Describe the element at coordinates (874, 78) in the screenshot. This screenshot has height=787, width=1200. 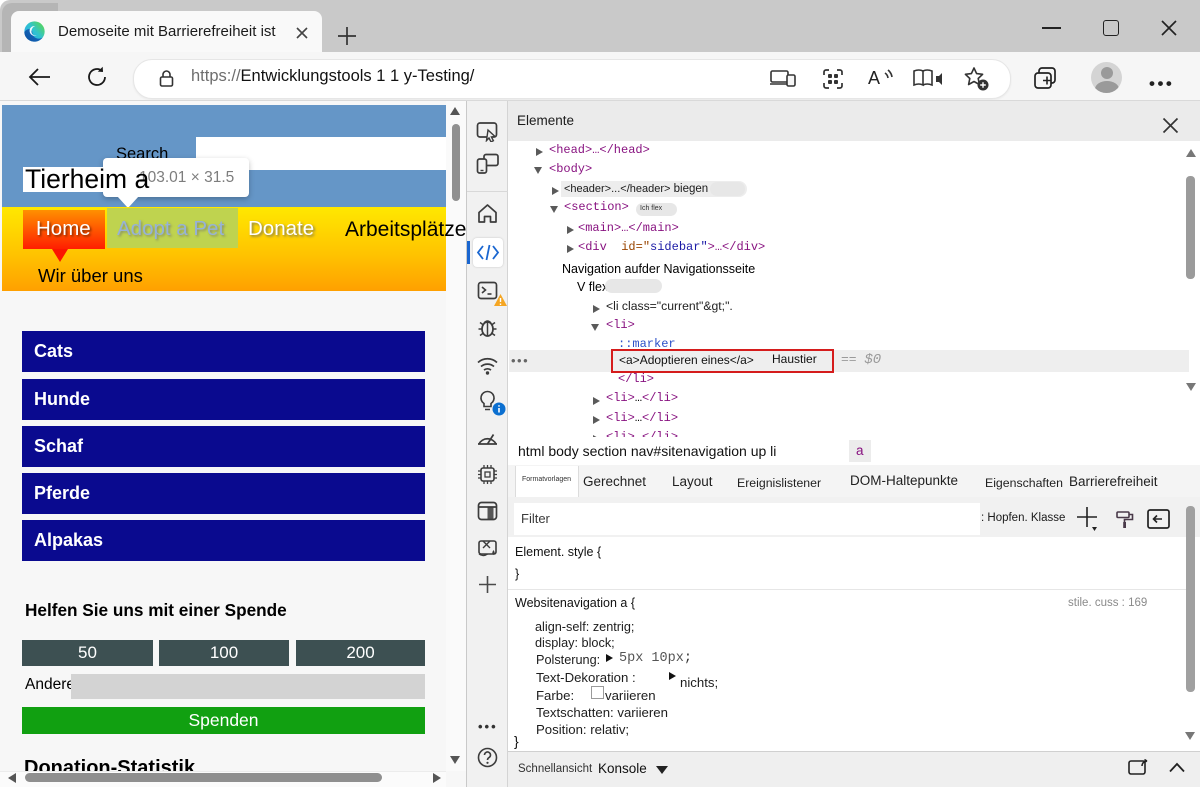
I see `svg-text: A` at that location.